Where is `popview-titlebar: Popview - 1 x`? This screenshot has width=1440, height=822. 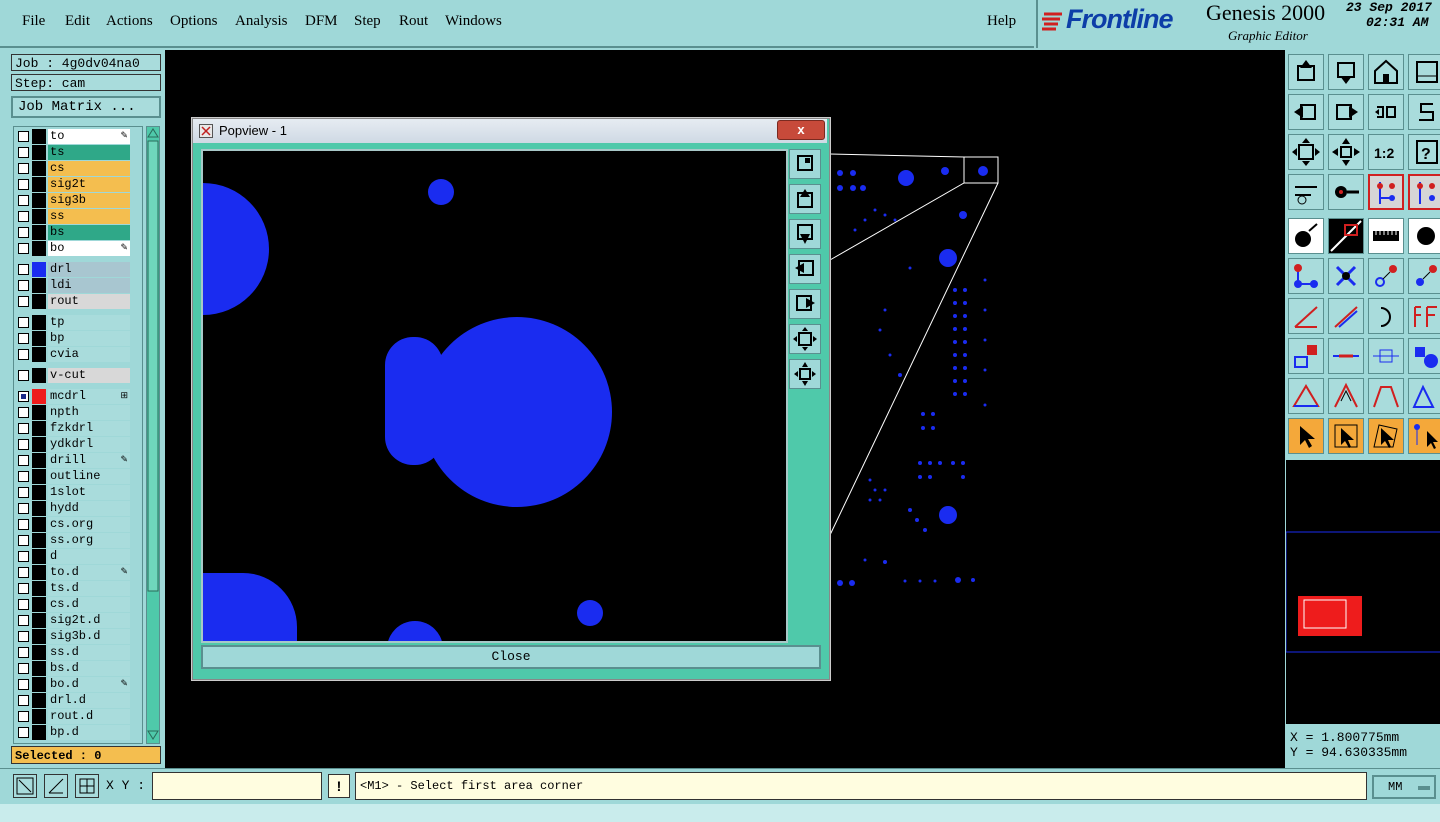 popview-titlebar: Popview - 1 x is located at coordinates (510, 131).